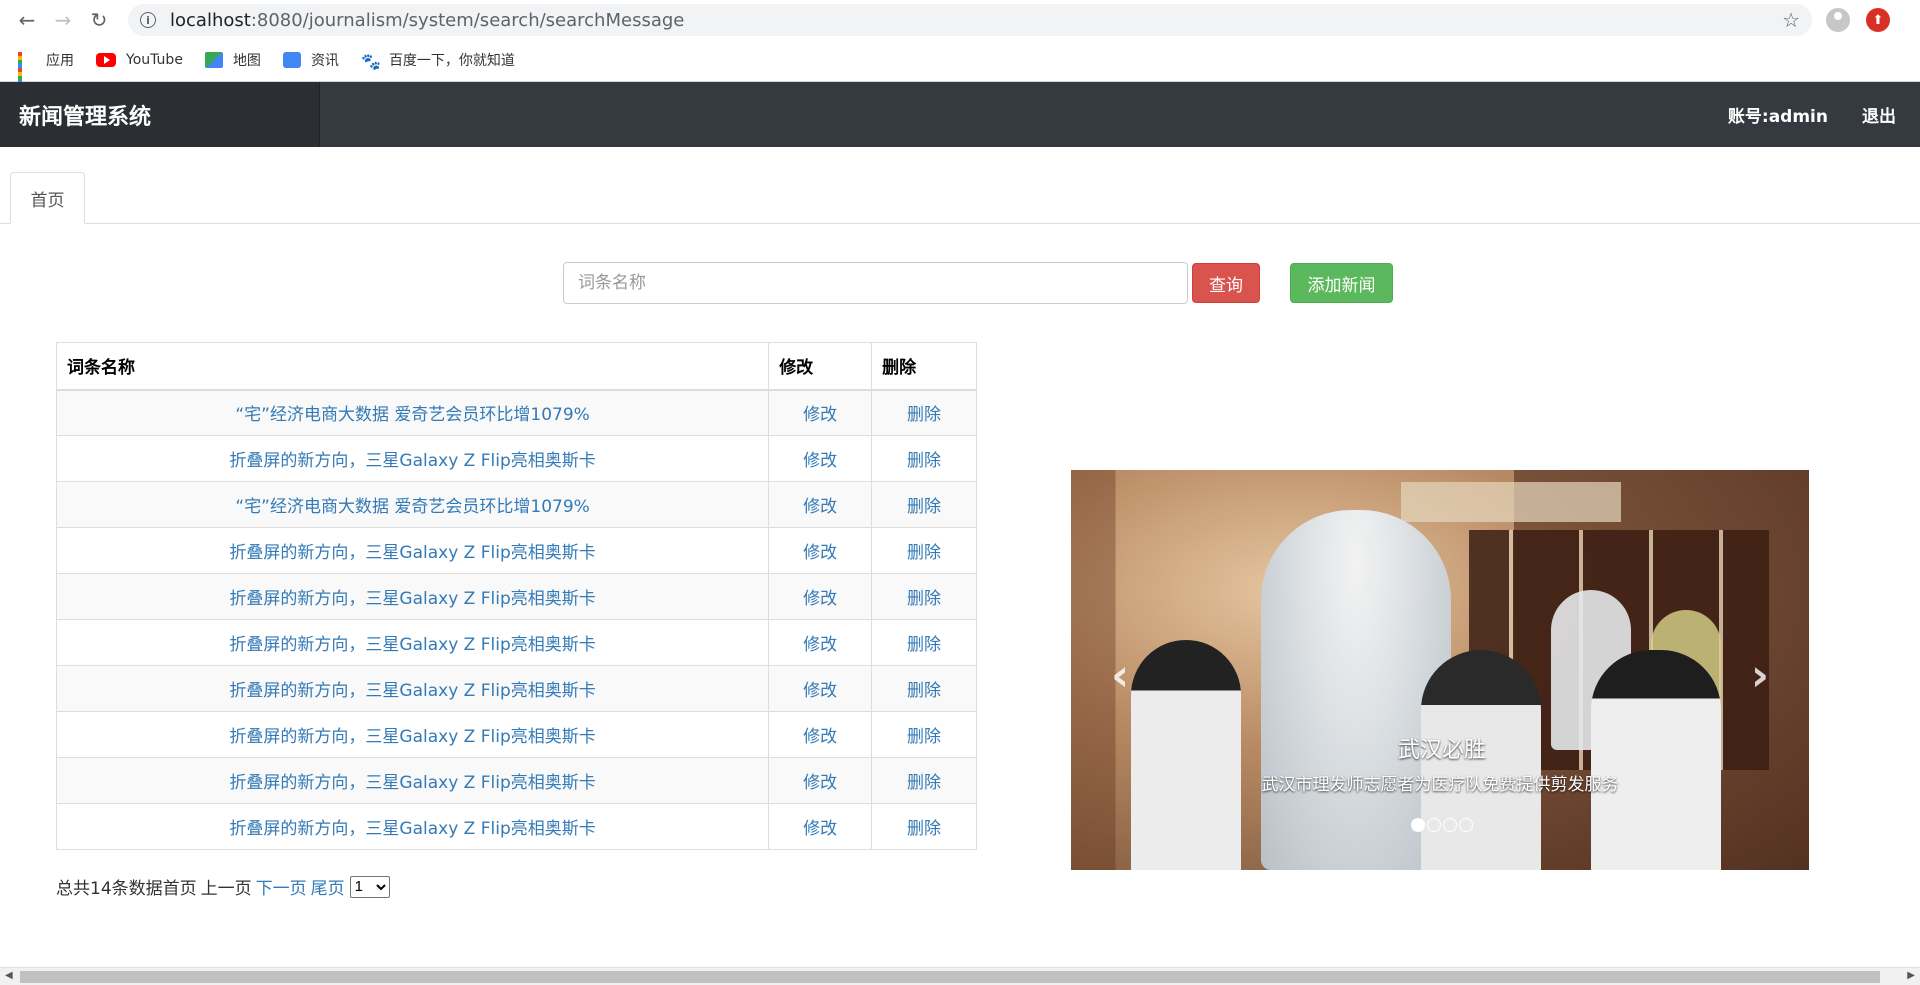 The width and height of the screenshot is (1920, 985). I want to click on bookmark-item: 应用, so click(46, 69).